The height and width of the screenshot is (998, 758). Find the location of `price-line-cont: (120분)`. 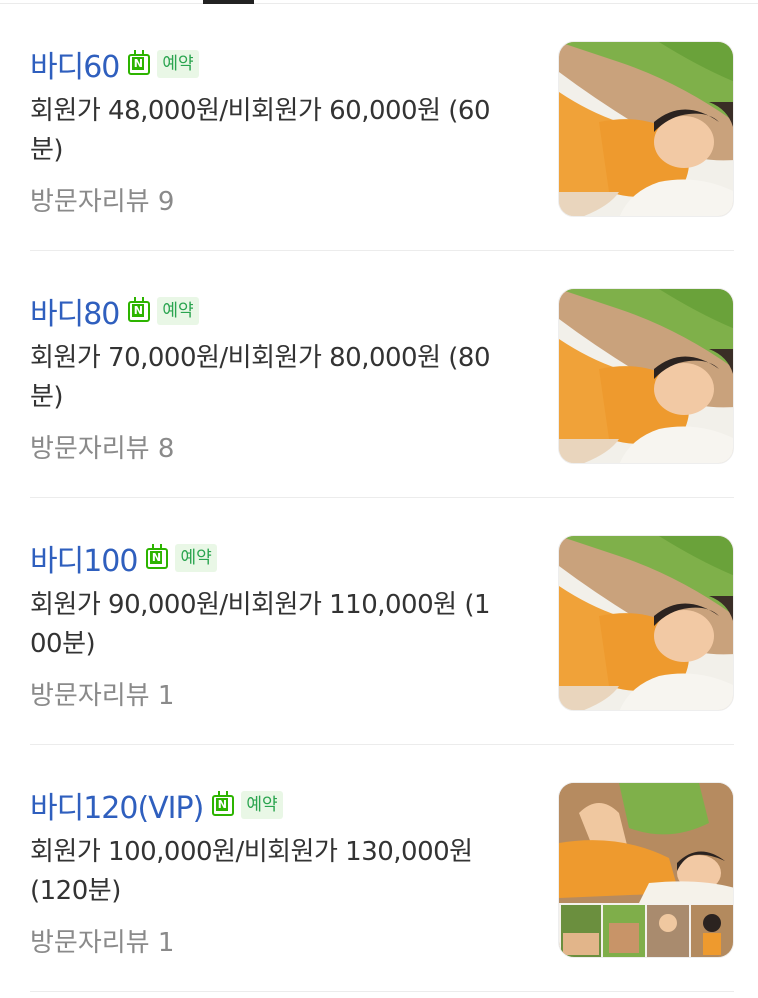

price-line-cont: (120분) is located at coordinates (75, 891).